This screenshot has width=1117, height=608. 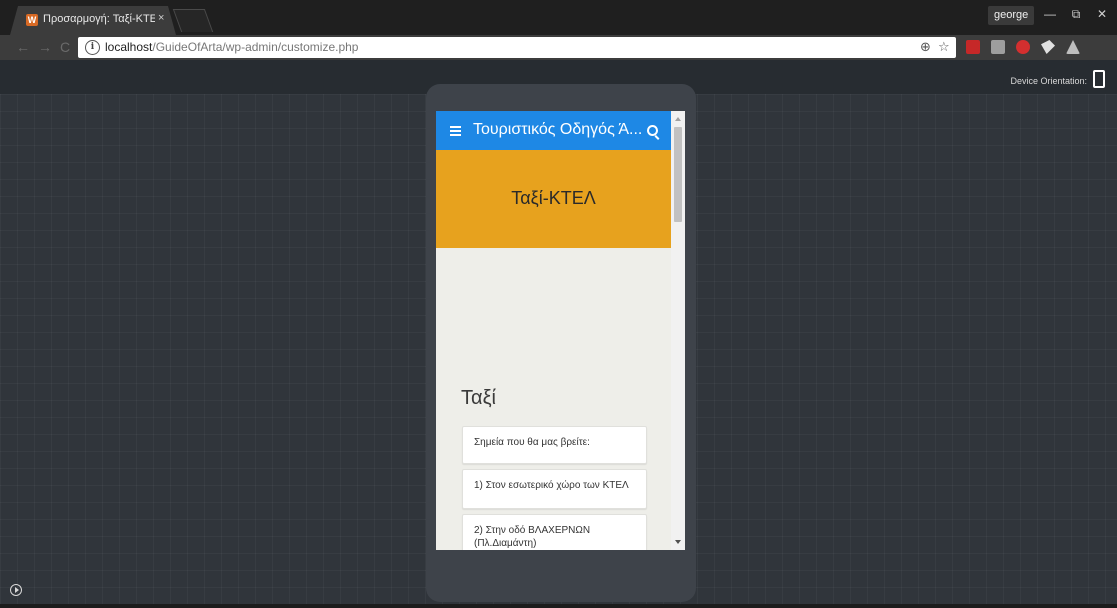 I want to click on card-text: 1) Στον εσωτερικό χώρο των ΚΤΕΛ, so click(x=551, y=485).